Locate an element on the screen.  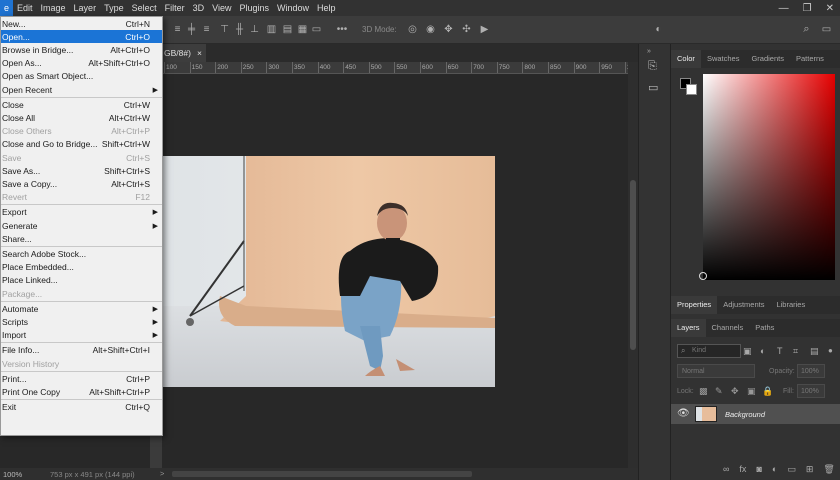
tab-color: Color is located at coordinates (686, 59).